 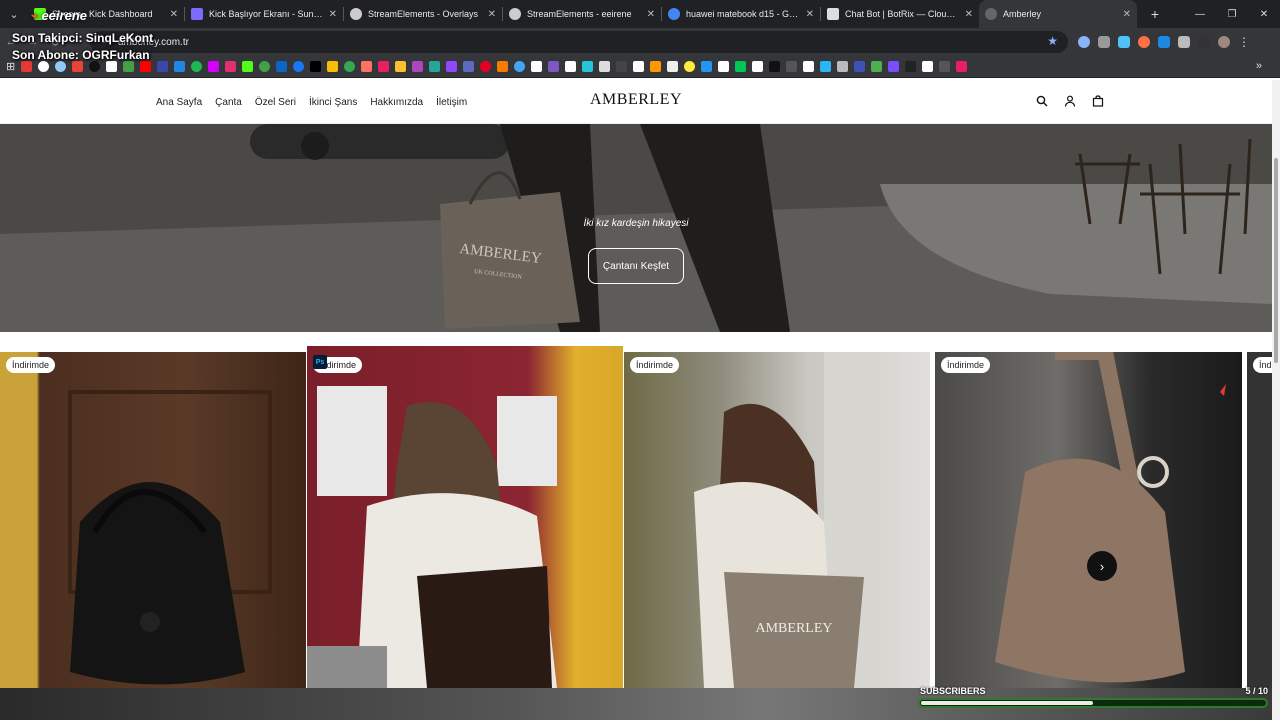 What do you see at coordinates (231, 66) in the screenshot?
I see `instagram-icon` at bounding box center [231, 66].